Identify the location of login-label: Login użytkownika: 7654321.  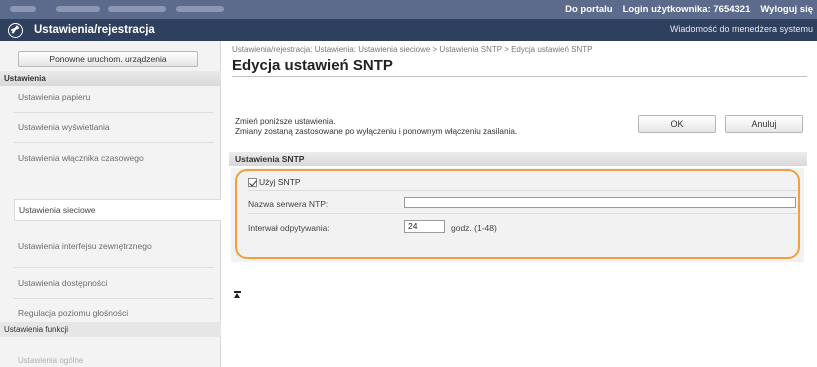
(687, 9).